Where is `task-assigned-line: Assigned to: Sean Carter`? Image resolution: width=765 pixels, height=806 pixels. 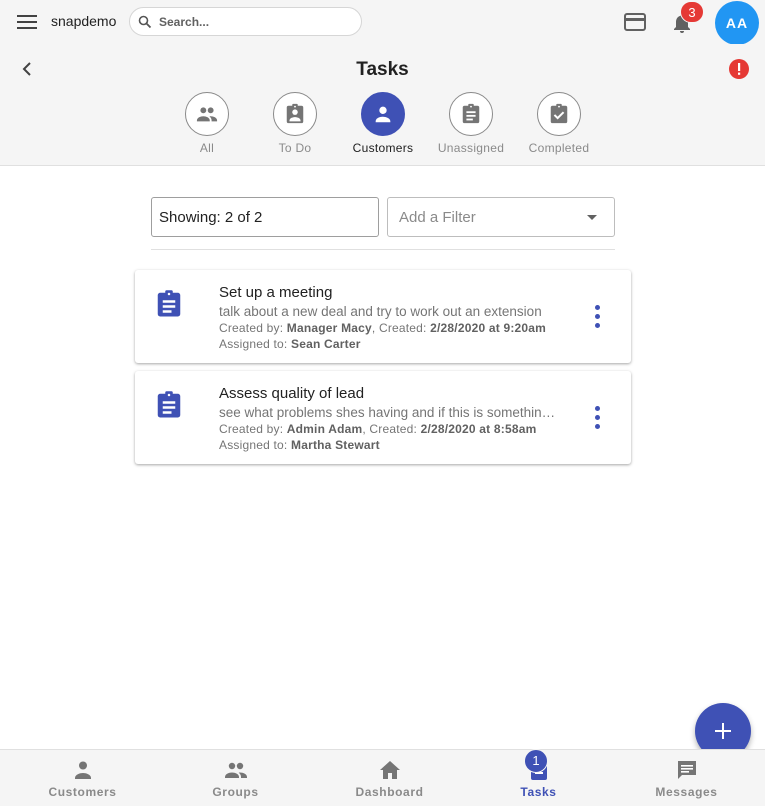
task-assigned-line: Assigned to: Sean Carter is located at coordinates (290, 344).